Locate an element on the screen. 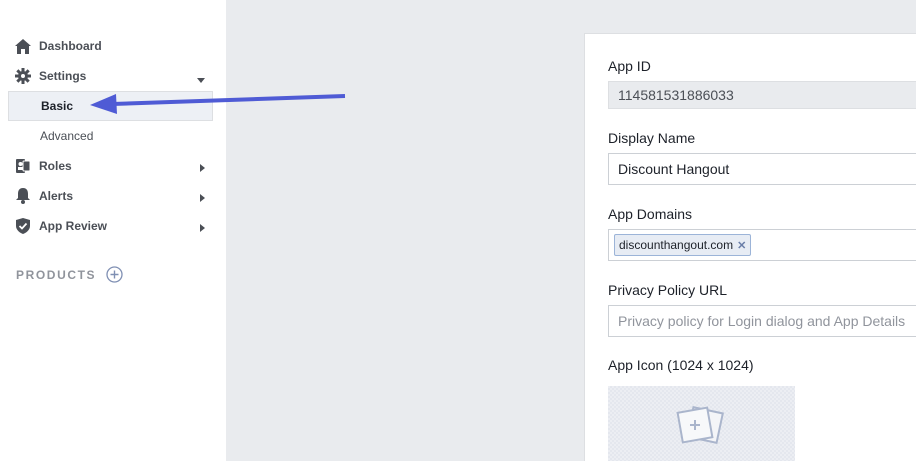 This screenshot has height=461, width=916. shield-icon is located at coordinates (23, 226).